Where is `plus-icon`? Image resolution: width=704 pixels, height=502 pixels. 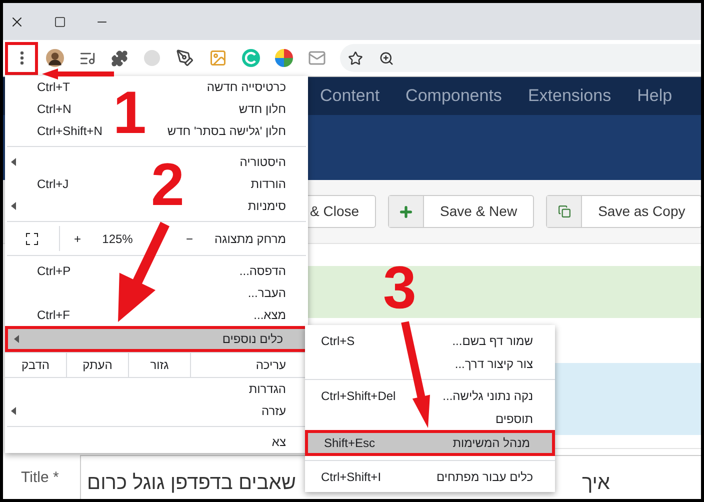
plus-icon is located at coordinates (406, 212).